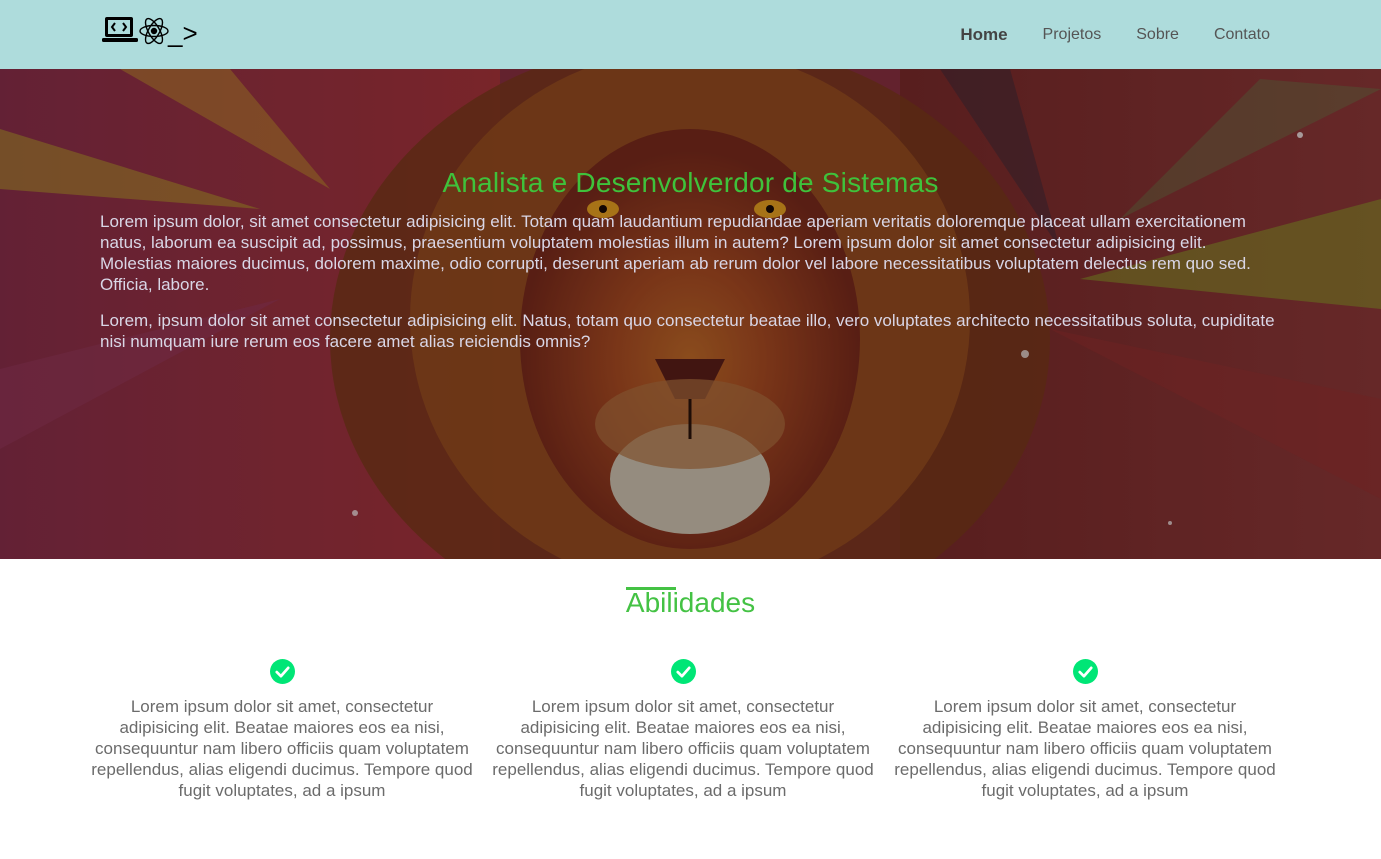 This screenshot has height=859, width=1381. I want to click on site-logo: _>, so click(152, 30).